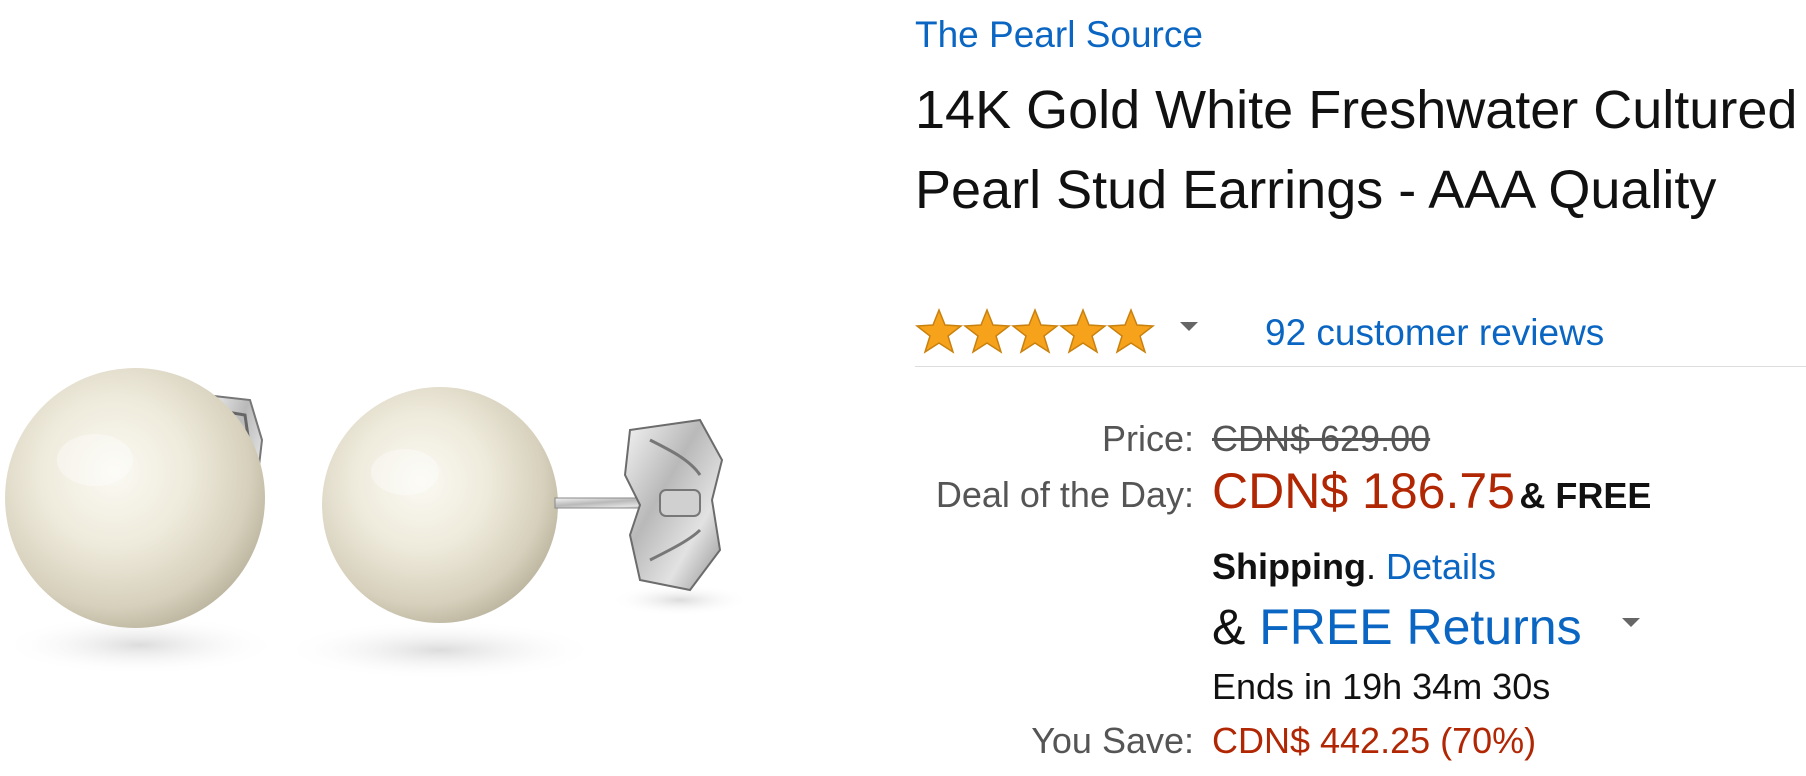 The image size is (1806, 776). Describe the element at coordinates (1381, 686) in the screenshot. I see `deal-countdown: Ends in 19h 34m 30s` at that location.